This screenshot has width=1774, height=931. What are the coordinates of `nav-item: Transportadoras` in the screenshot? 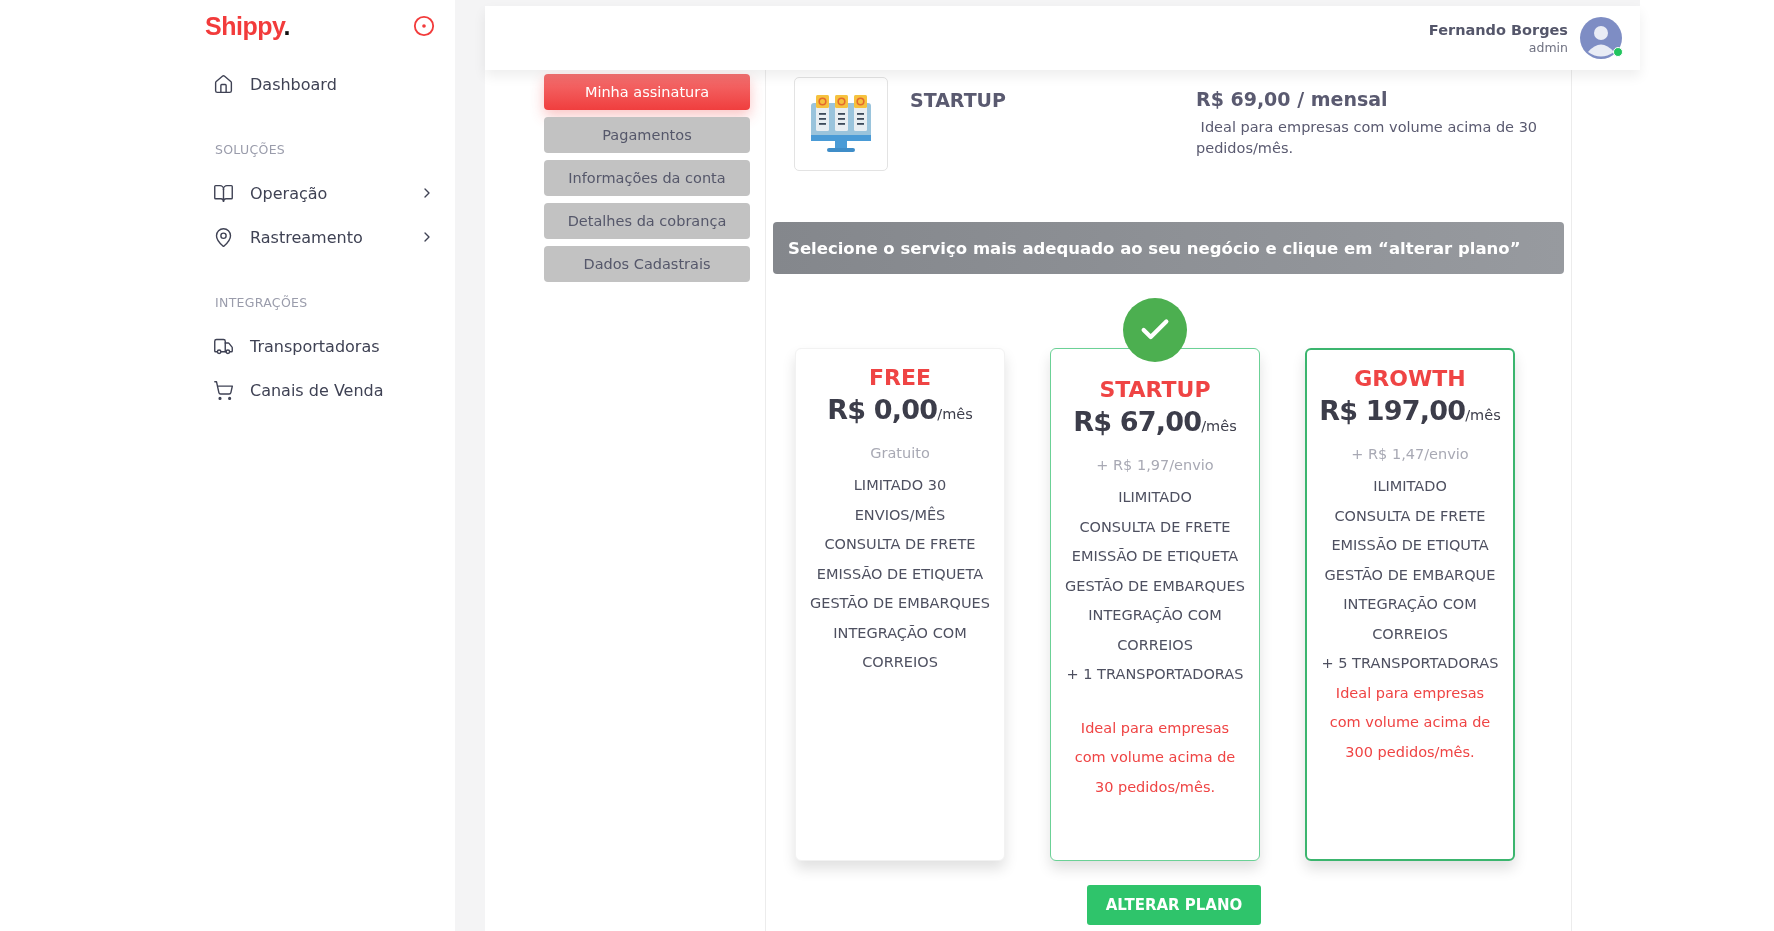 It's located at (320, 346).